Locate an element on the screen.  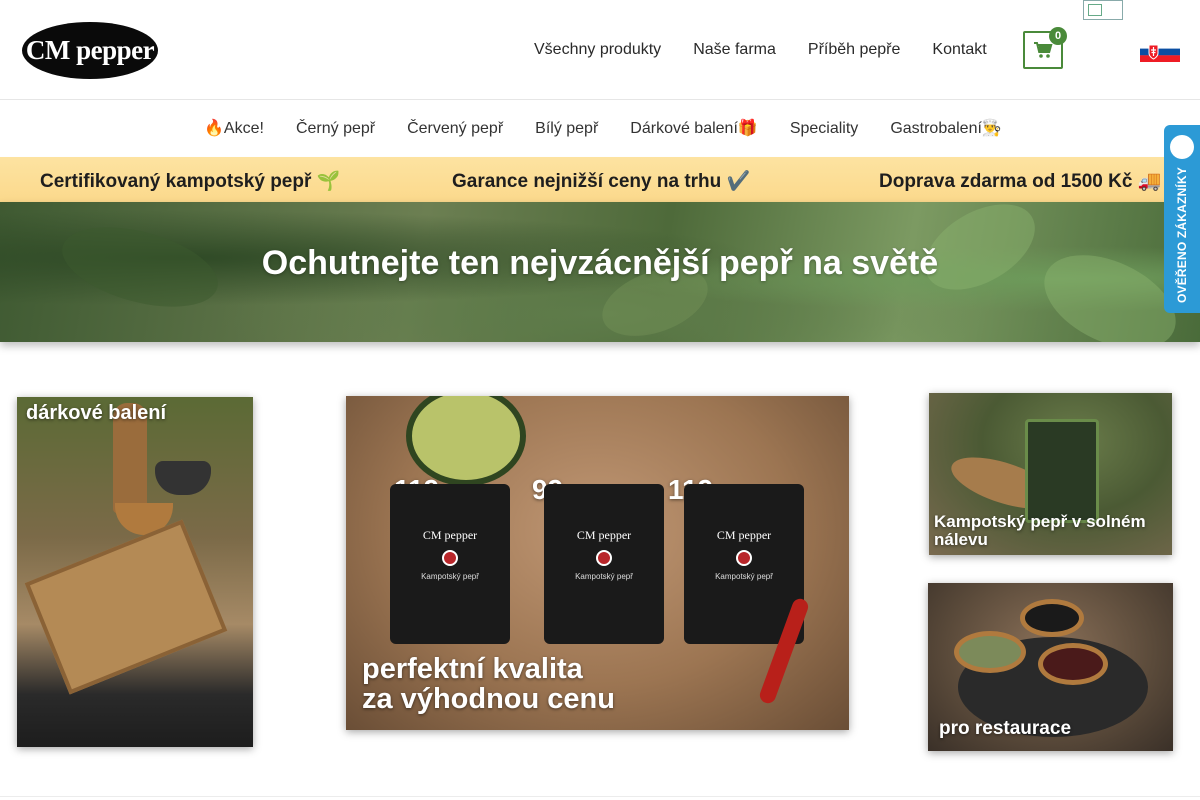
benefit-lowest-price: Garance nejnižší ceny na trhu ✔️ is located at coordinates (601, 181).